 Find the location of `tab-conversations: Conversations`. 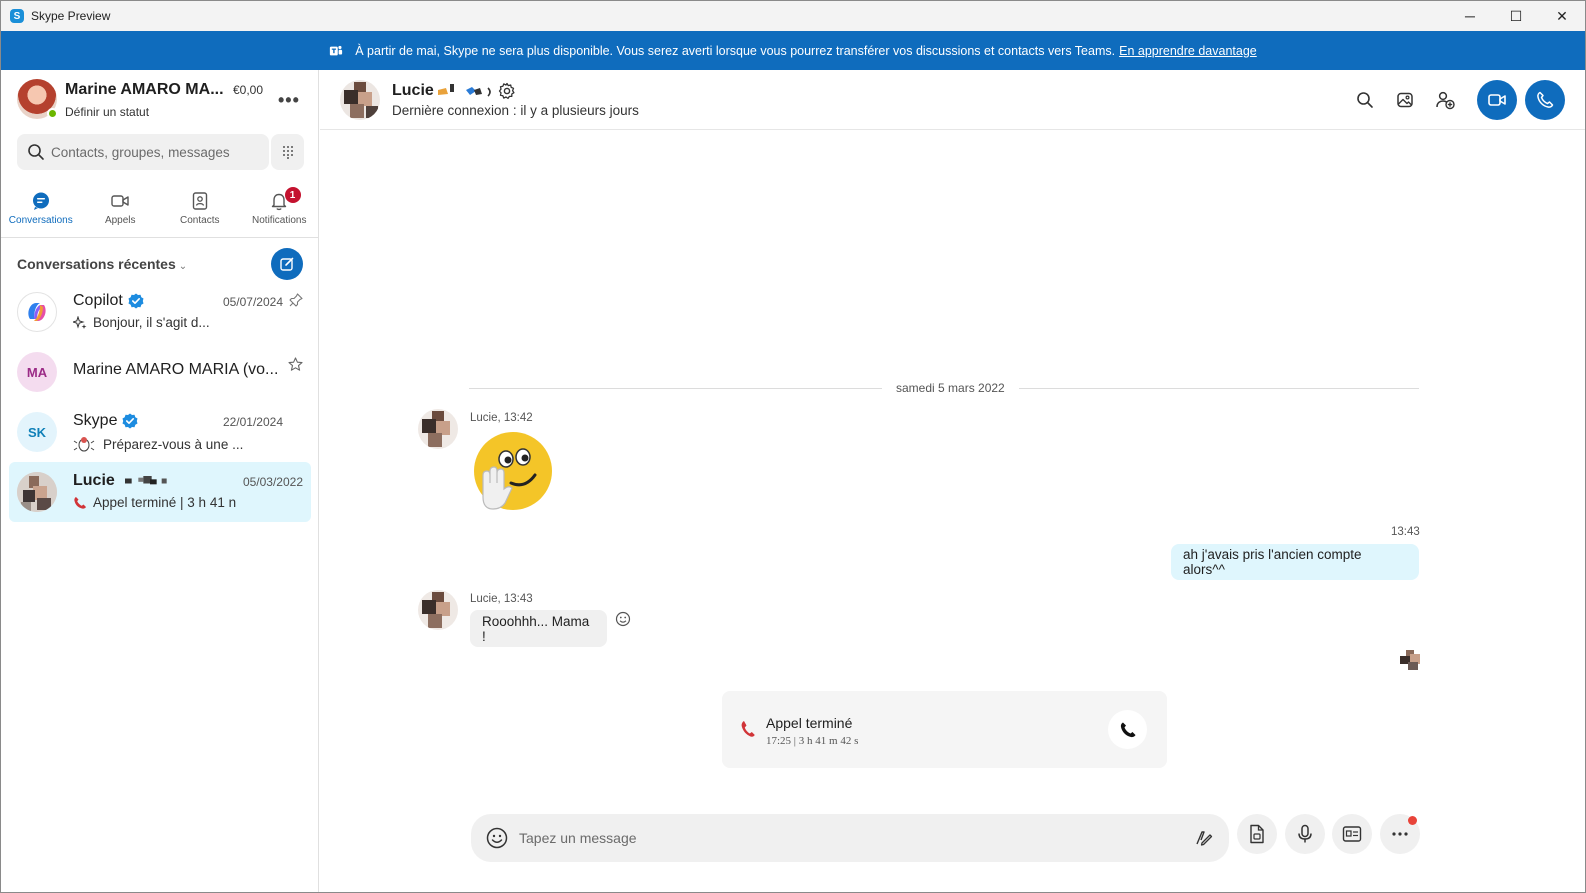

tab-conversations: Conversations is located at coordinates (41, 210).